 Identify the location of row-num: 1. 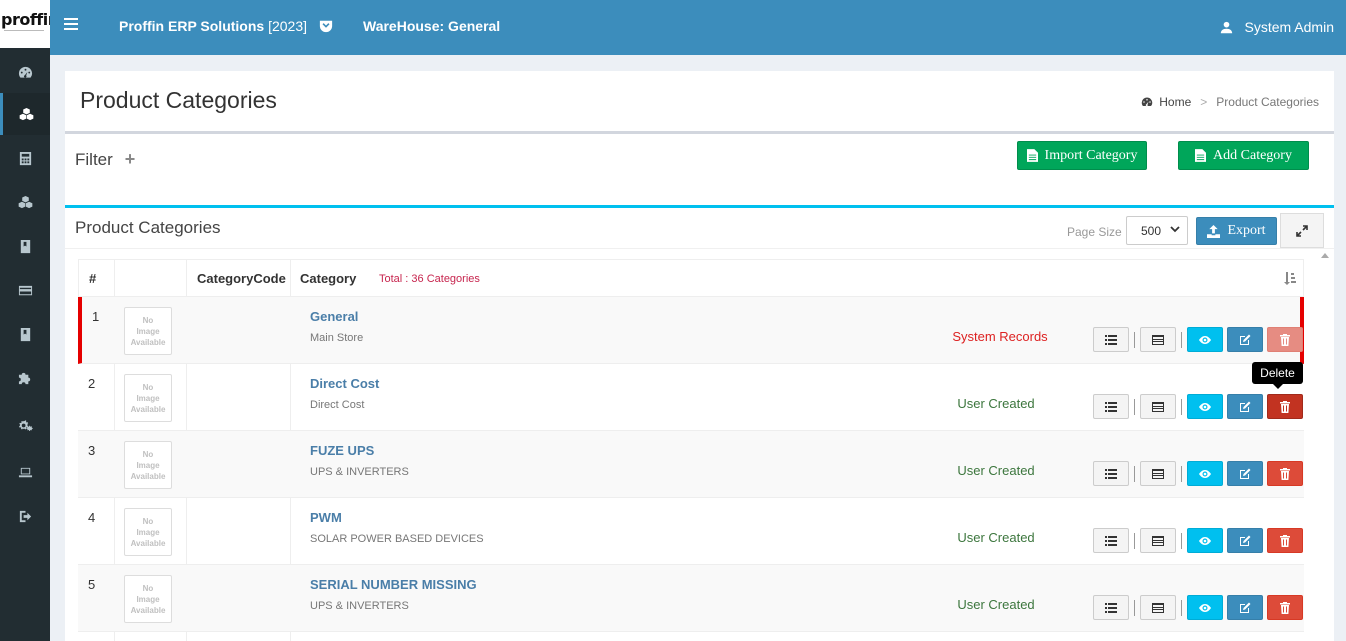
(96, 316).